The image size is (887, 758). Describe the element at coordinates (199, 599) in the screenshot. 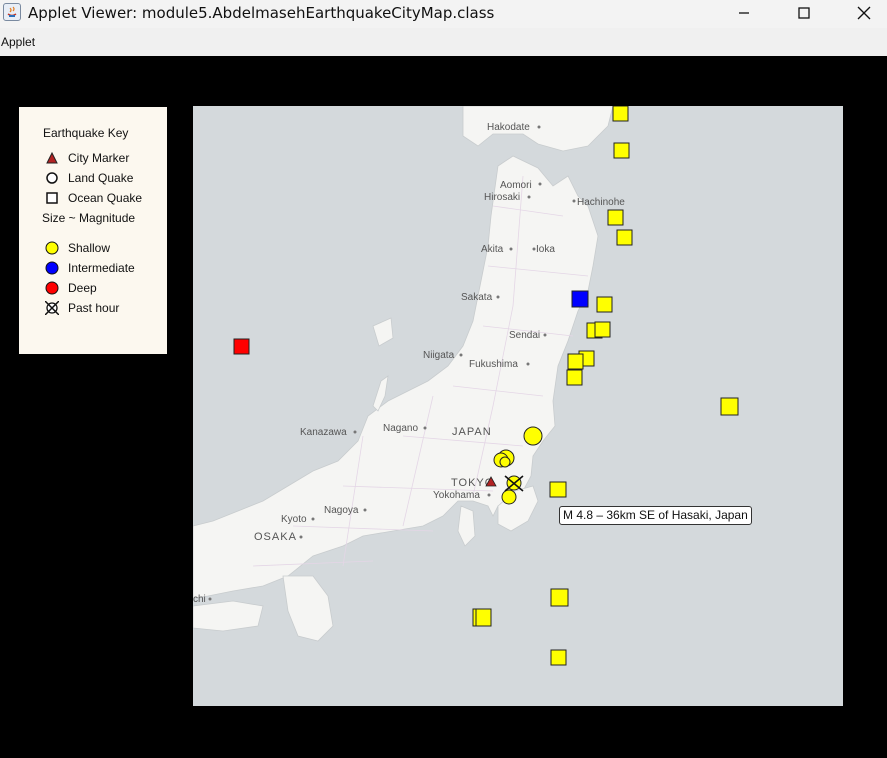

I see `map-label-chi: chi` at that location.